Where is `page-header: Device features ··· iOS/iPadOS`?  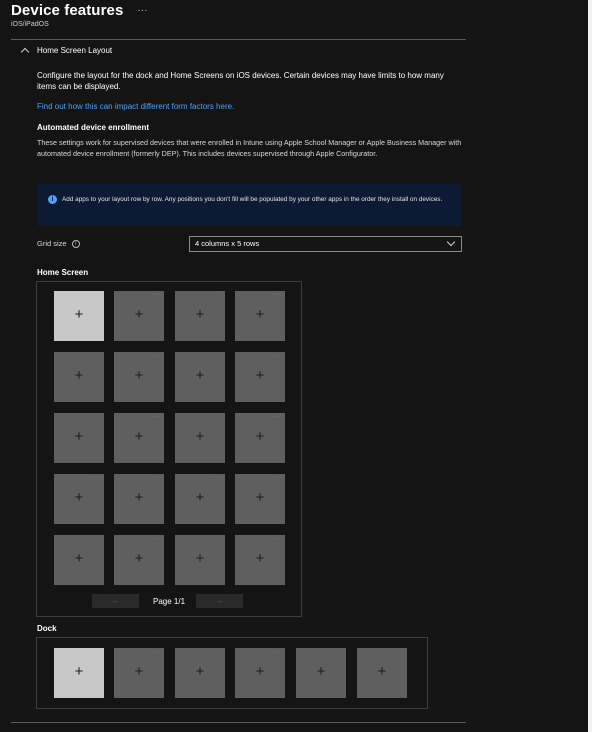 page-header: Device features ··· iOS/iPadOS is located at coordinates (79, 15).